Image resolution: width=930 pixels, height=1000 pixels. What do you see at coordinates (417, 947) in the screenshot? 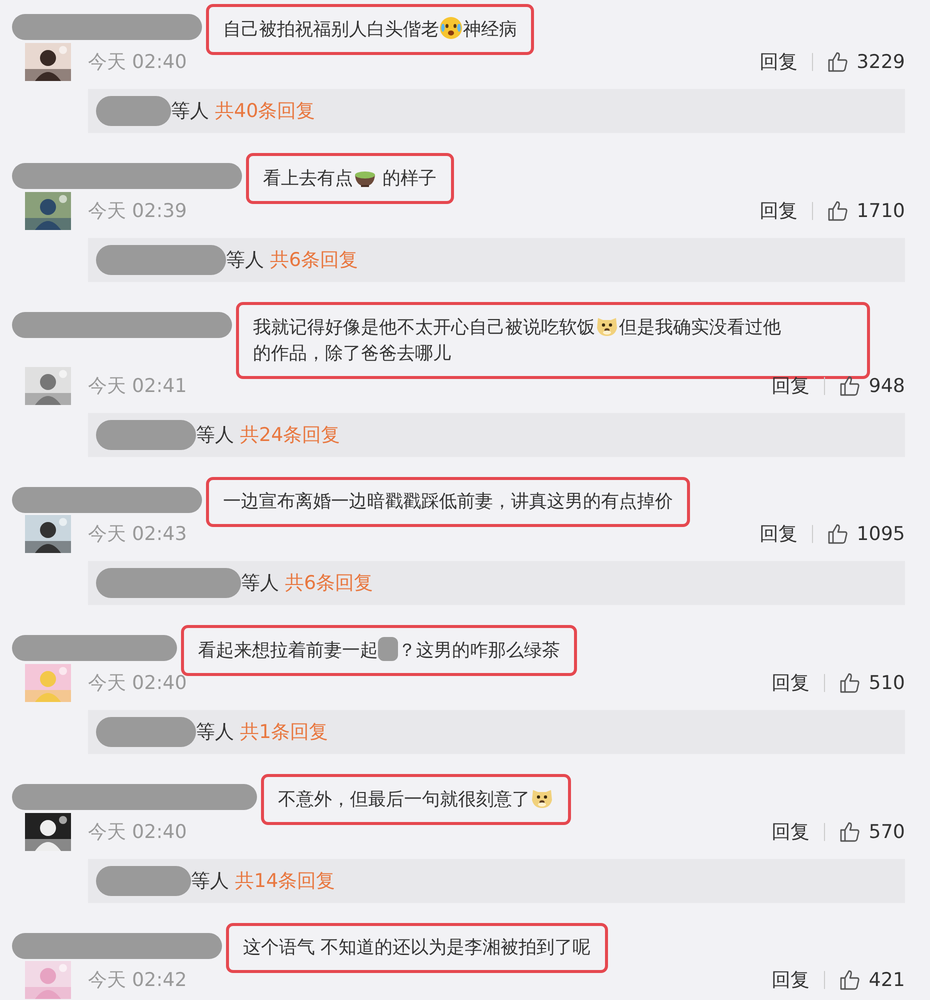
I see `comment-text: 这个语气 不知道的还以为是李湘被拍到了呢` at bounding box center [417, 947].